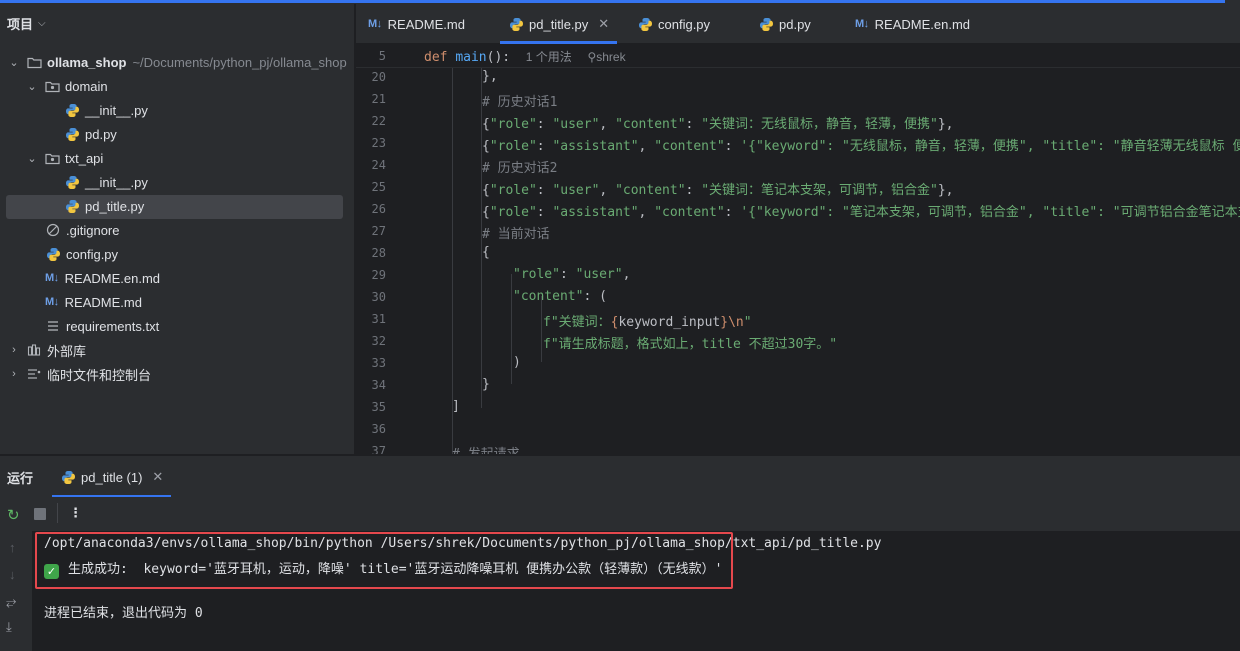 The image size is (1240, 651). I want to click on code-token: "assistant", so click(595, 212).